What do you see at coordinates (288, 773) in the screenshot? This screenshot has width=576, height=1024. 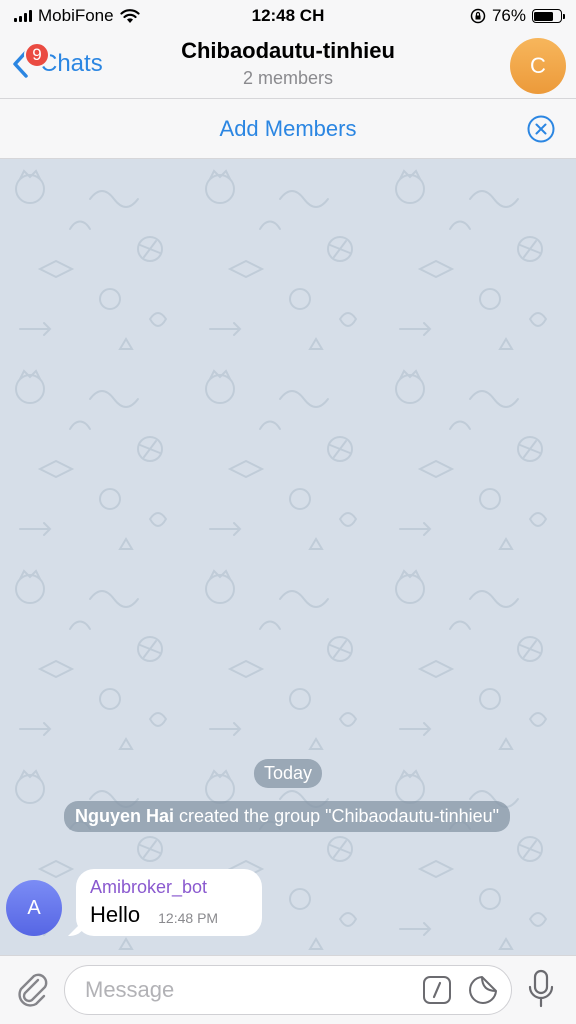 I see `date-separator: Today` at bounding box center [288, 773].